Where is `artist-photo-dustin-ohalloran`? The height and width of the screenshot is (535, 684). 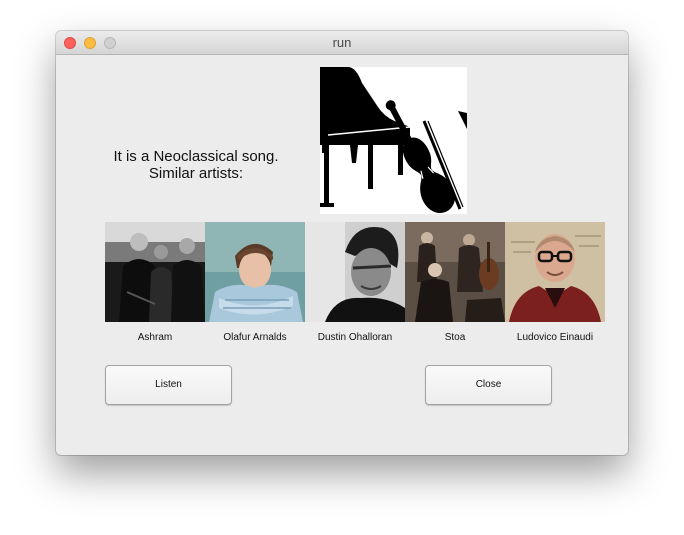 artist-photo-dustin-ohalloran is located at coordinates (355, 272).